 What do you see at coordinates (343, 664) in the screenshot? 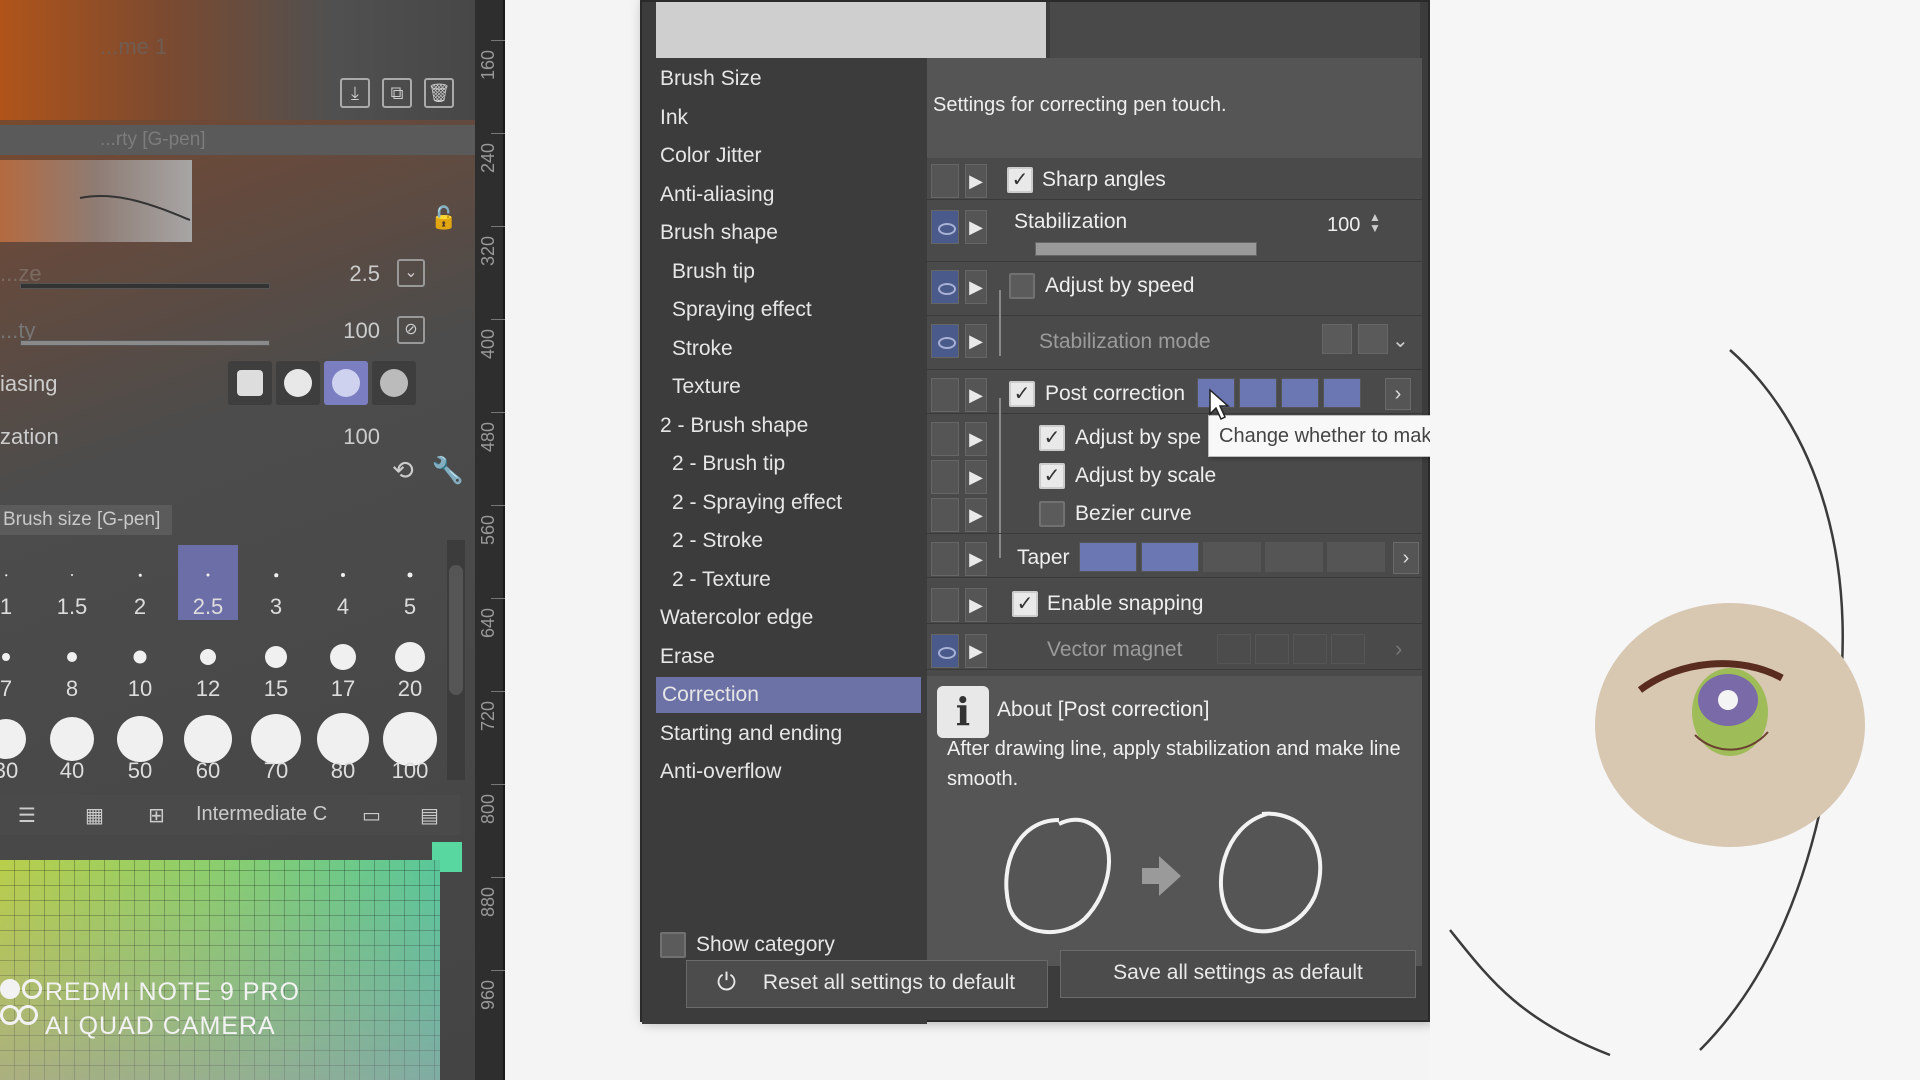
I see `brush-size-cell: 17` at bounding box center [343, 664].